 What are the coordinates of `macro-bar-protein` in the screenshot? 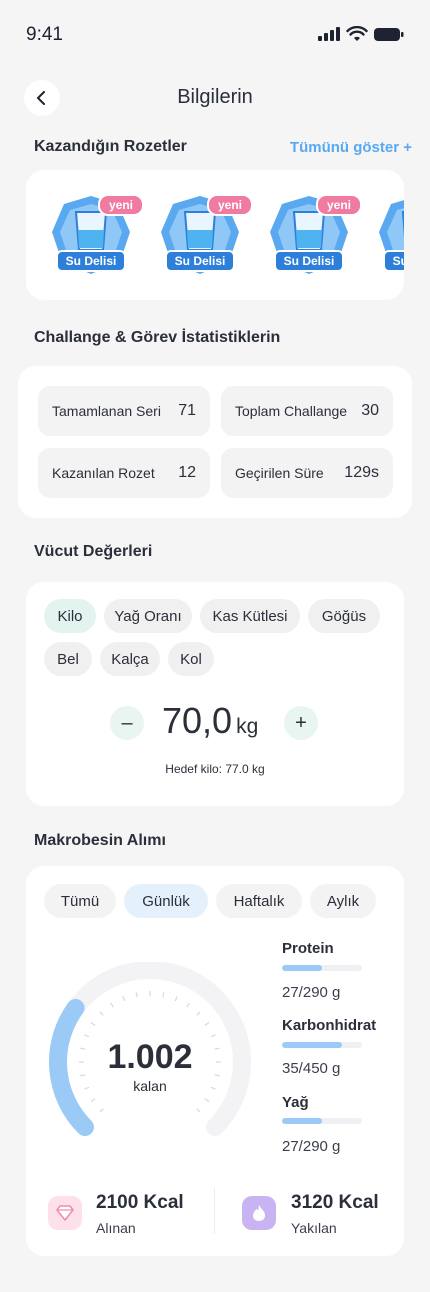 It's located at (322, 968).